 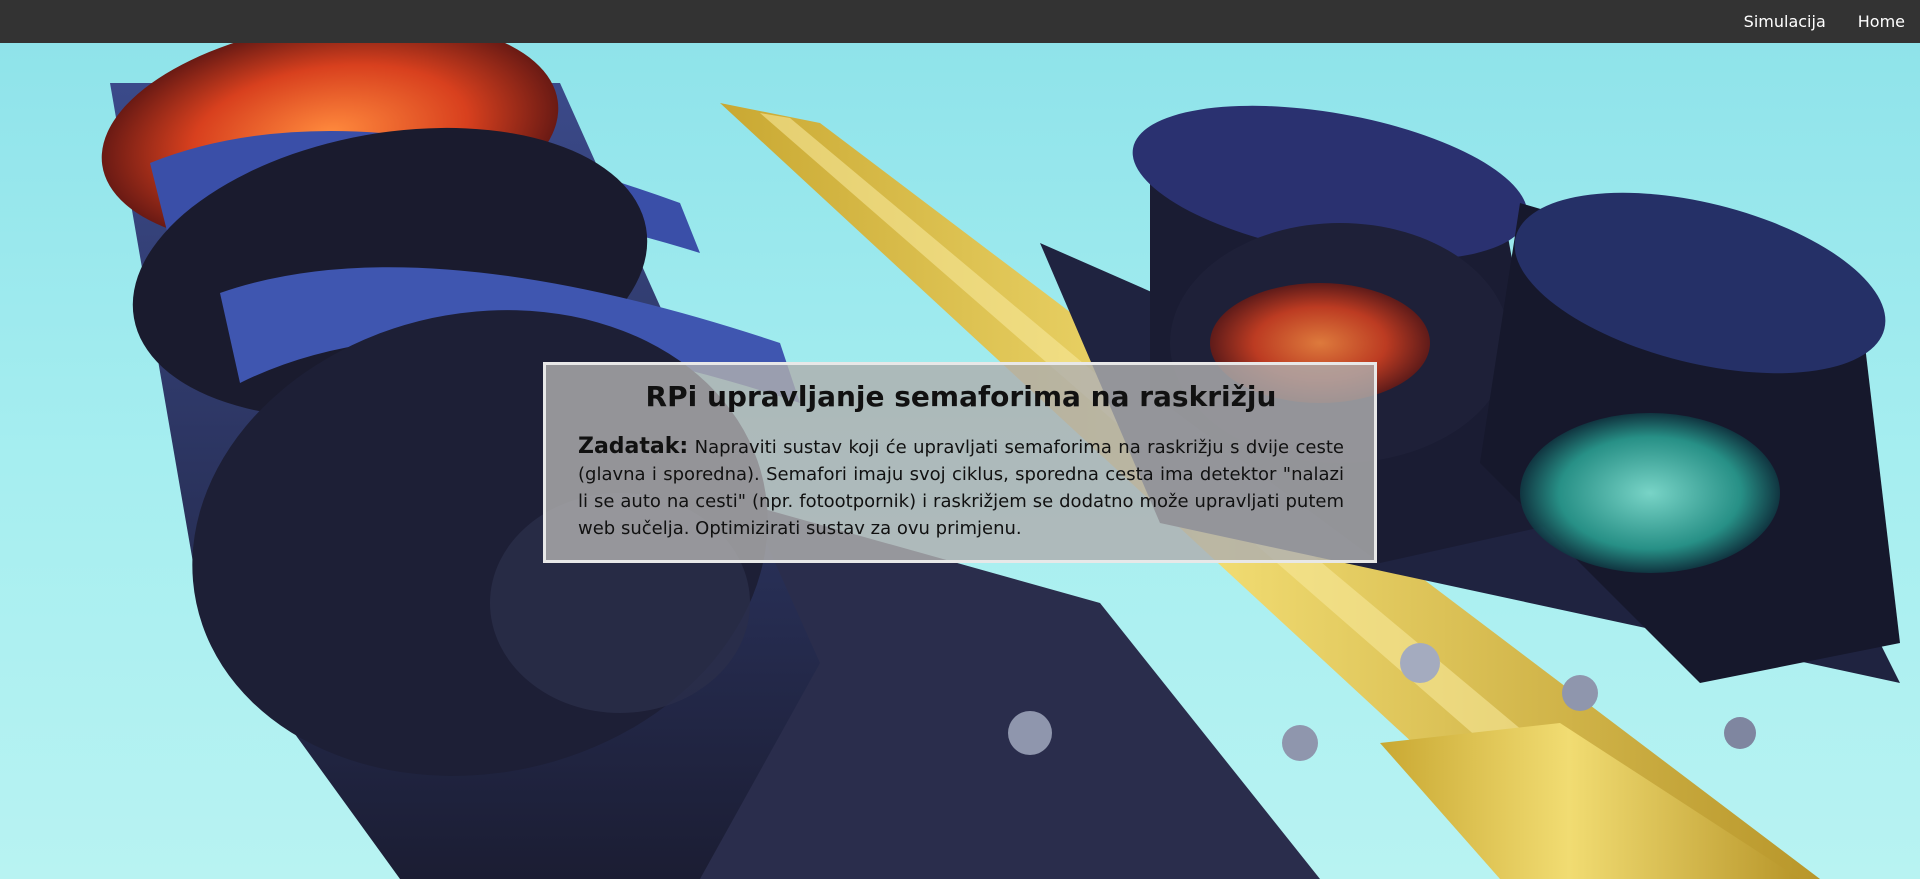 I want to click on task-label: Zadatak:, so click(x=633, y=446).